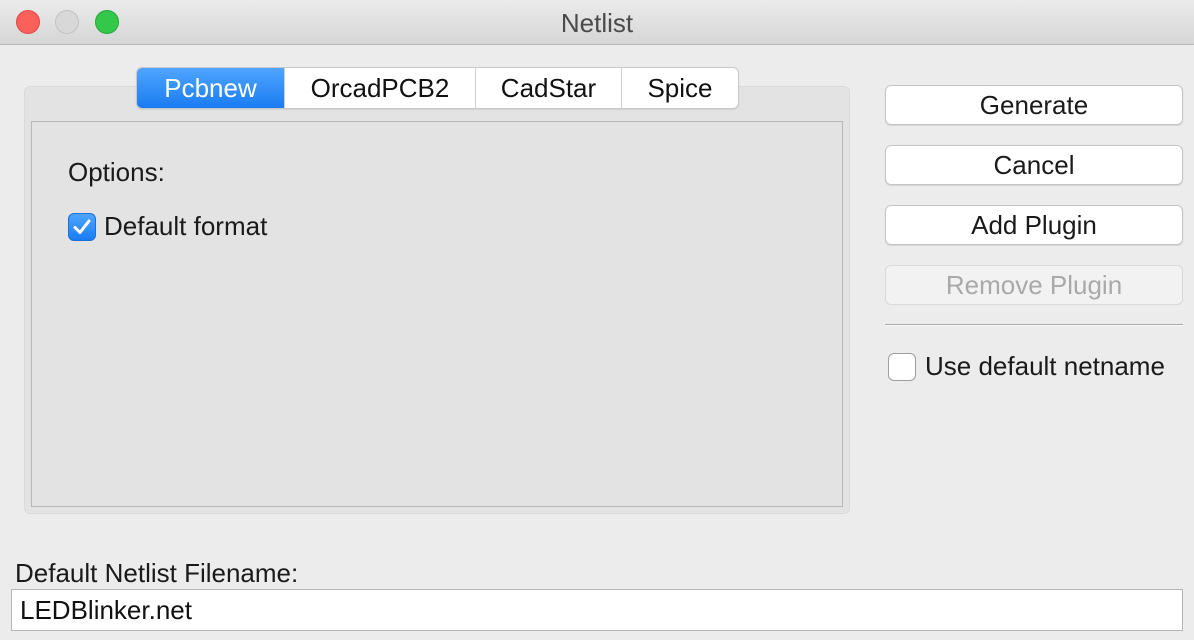 Image resolution: width=1194 pixels, height=640 pixels. I want to click on remove-plugin-button: Remove Plugin, so click(1034, 285).